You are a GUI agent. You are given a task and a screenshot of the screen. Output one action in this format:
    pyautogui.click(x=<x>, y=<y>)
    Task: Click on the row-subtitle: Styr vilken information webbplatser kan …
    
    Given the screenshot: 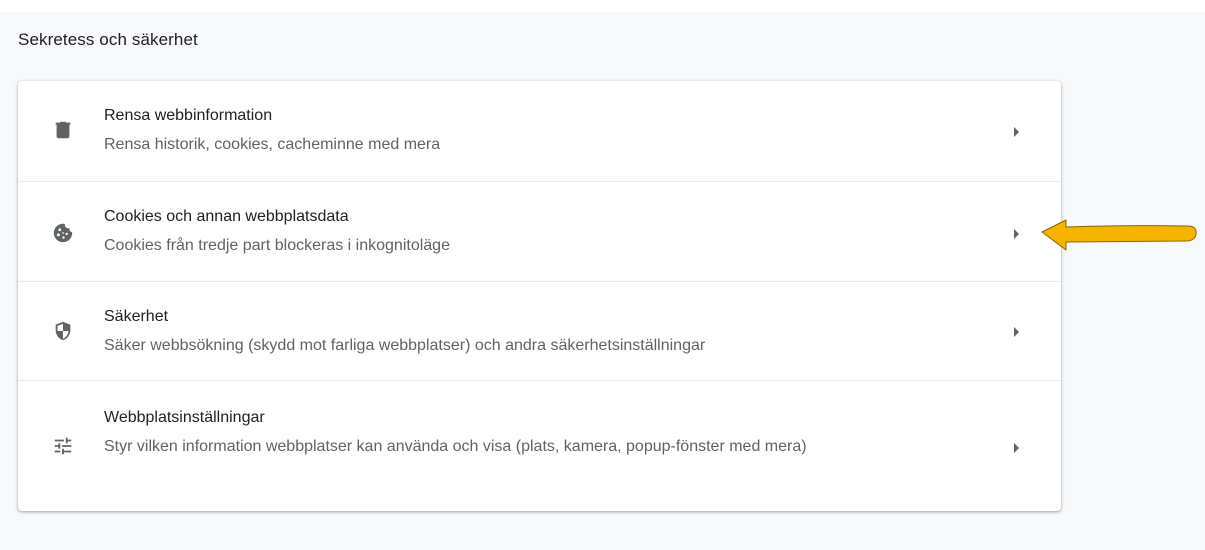 What is the action you would take?
    pyautogui.click(x=455, y=446)
    